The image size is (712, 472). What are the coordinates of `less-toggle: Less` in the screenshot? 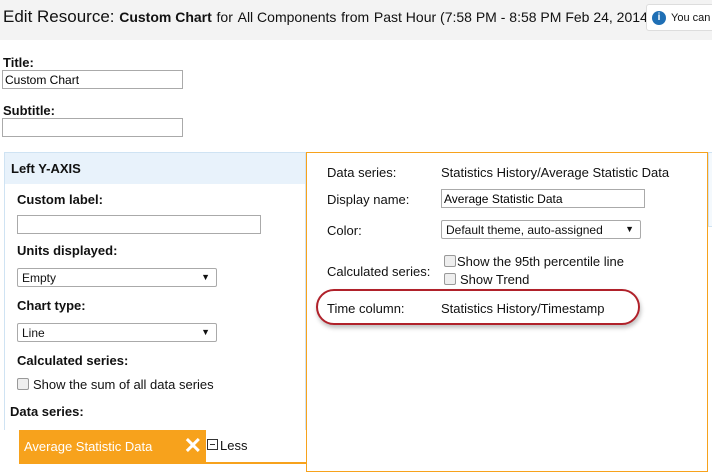 It's located at (227, 445).